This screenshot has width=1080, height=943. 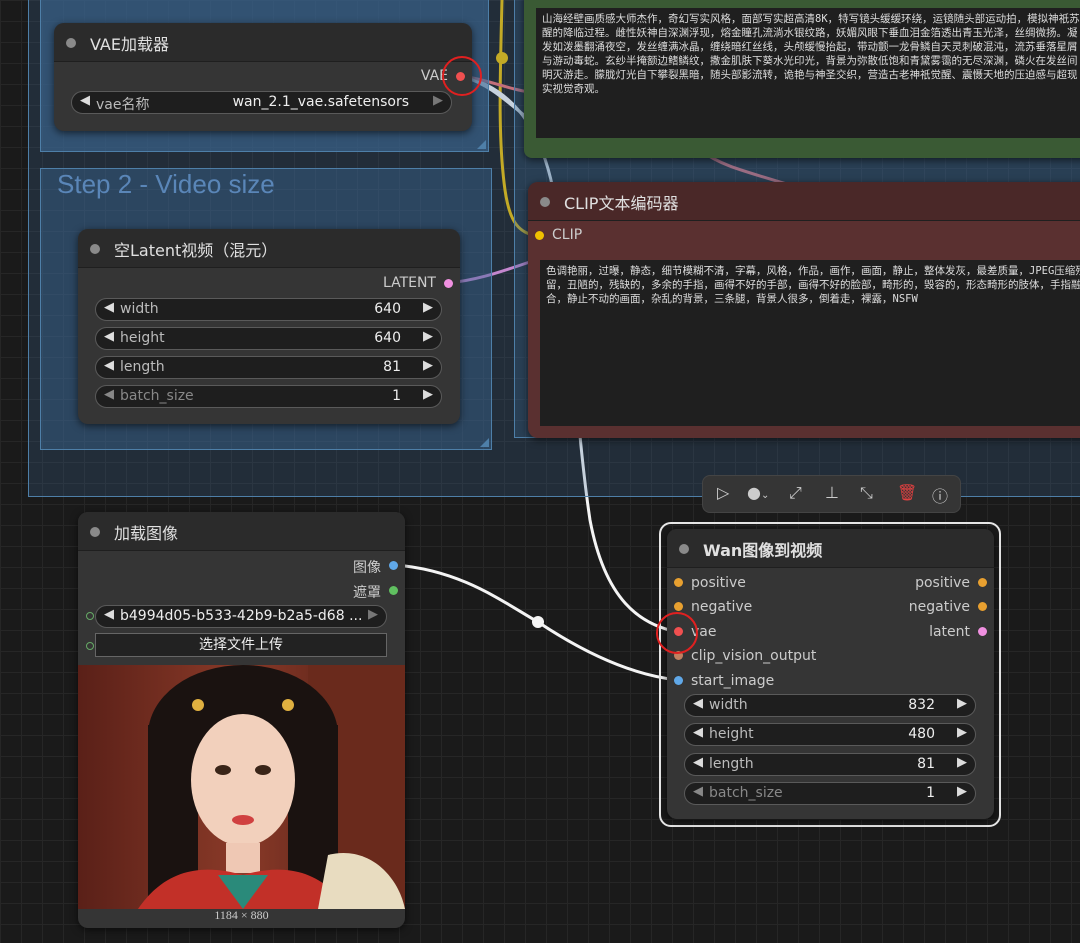 I want to click on node-toolbar: ▷ ●⌄ ⤢ ⊥ ⤡ 🗑 ⓘ, so click(x=831, y=494).